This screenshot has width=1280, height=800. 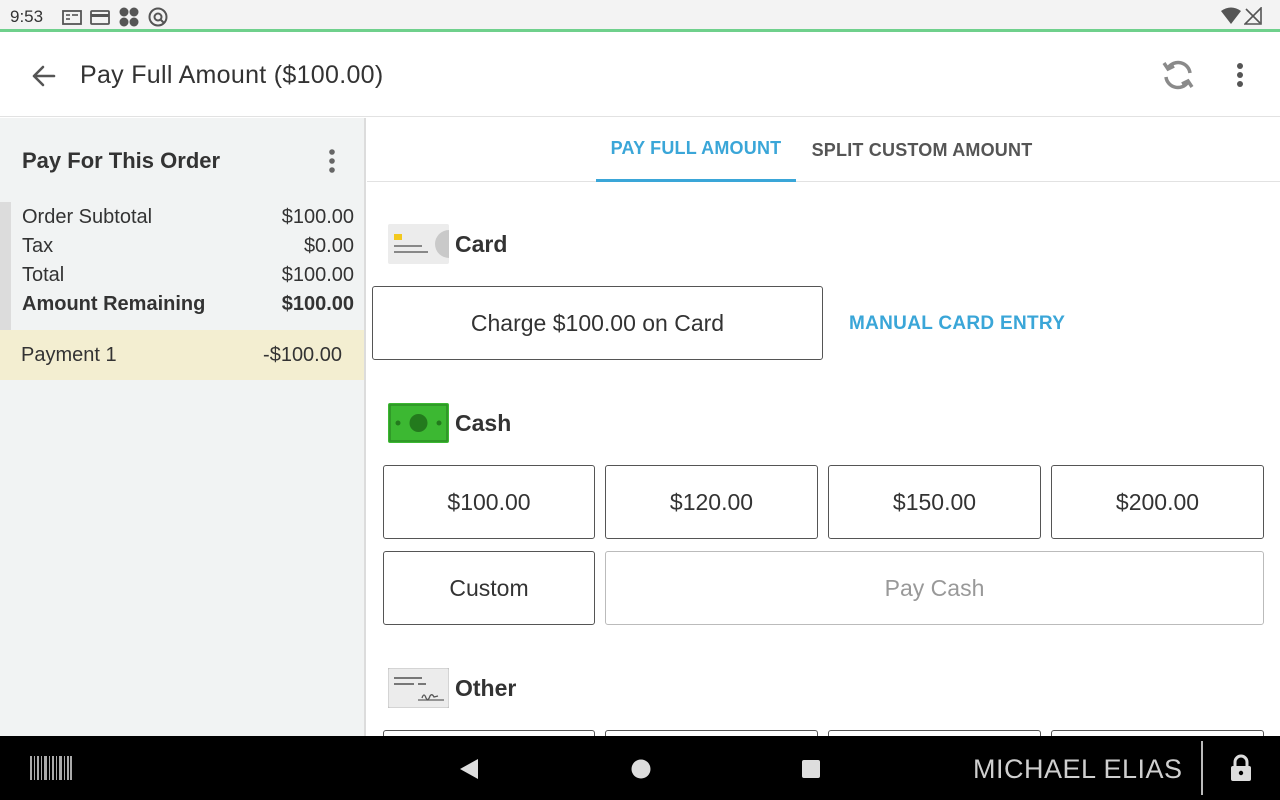 What do you see at coordinates (1178, 75) in the screenshot?
I see `refresh-icon` at bounding box center [1178, 75].